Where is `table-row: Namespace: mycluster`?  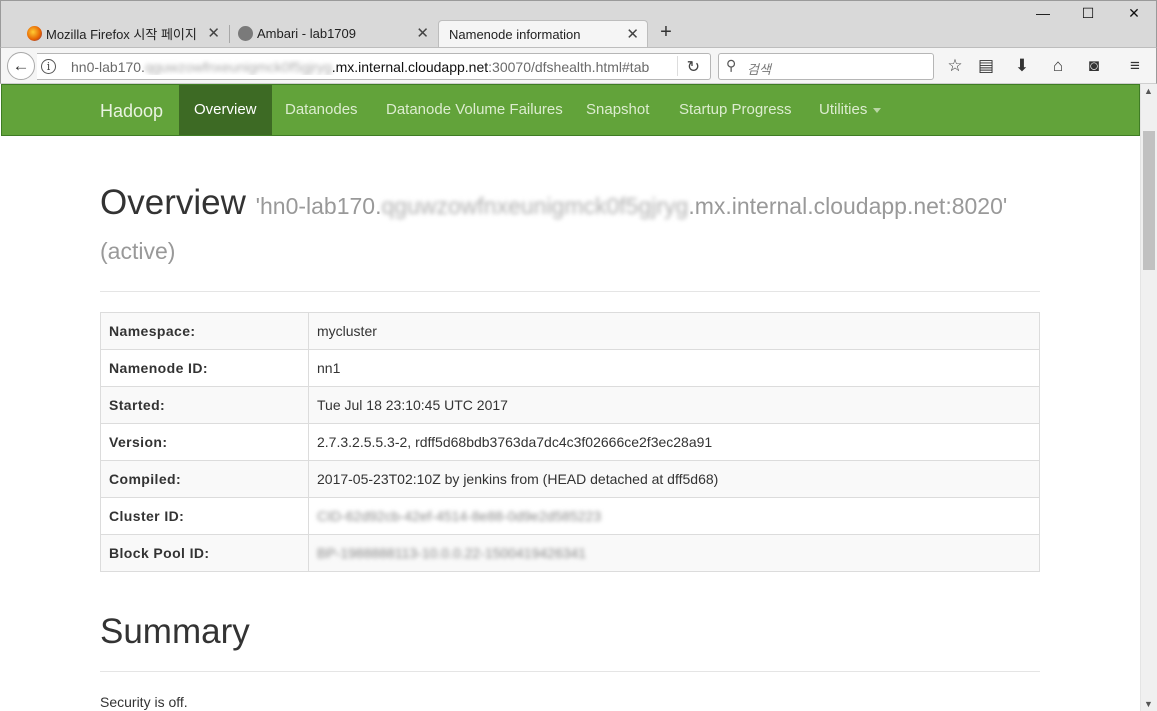
table-row: Namespace: mycluster is located at coordinates (570, 331).